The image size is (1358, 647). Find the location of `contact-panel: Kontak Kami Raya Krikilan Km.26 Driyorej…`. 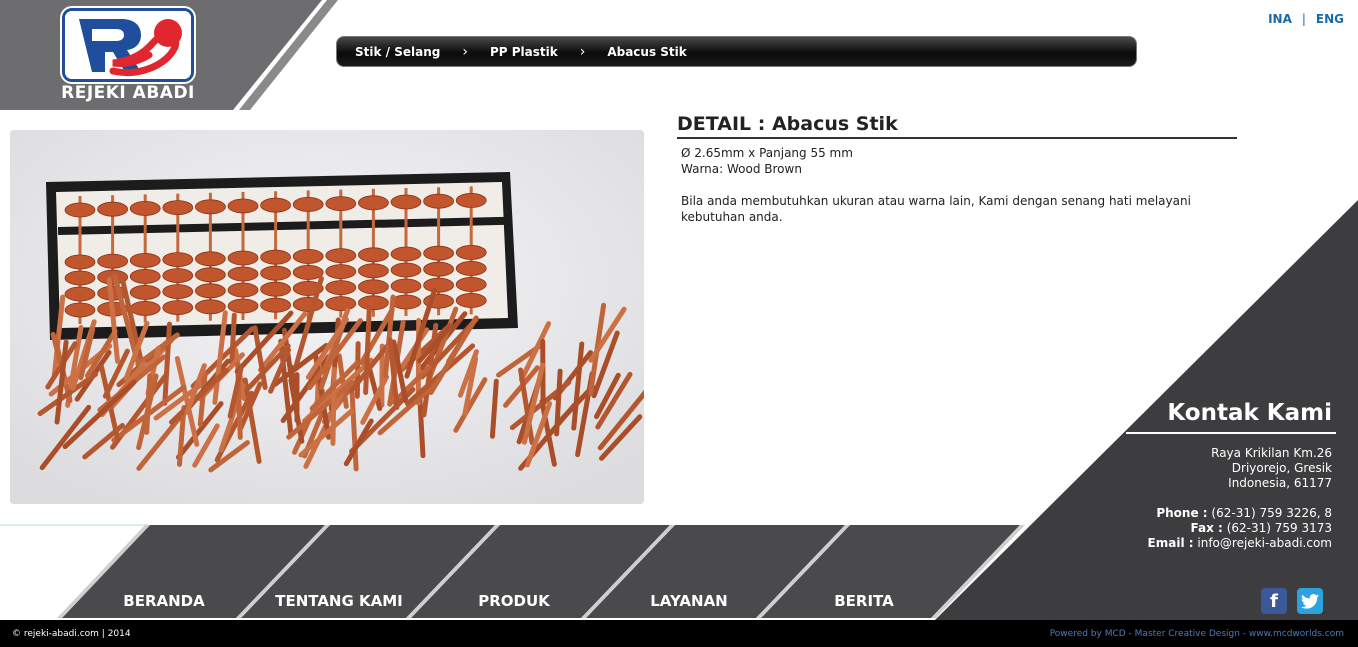

contact-panel: Kontak Kami Raya Krikilan Km.26 Driyorej… is located at coordinates (1231, 475).